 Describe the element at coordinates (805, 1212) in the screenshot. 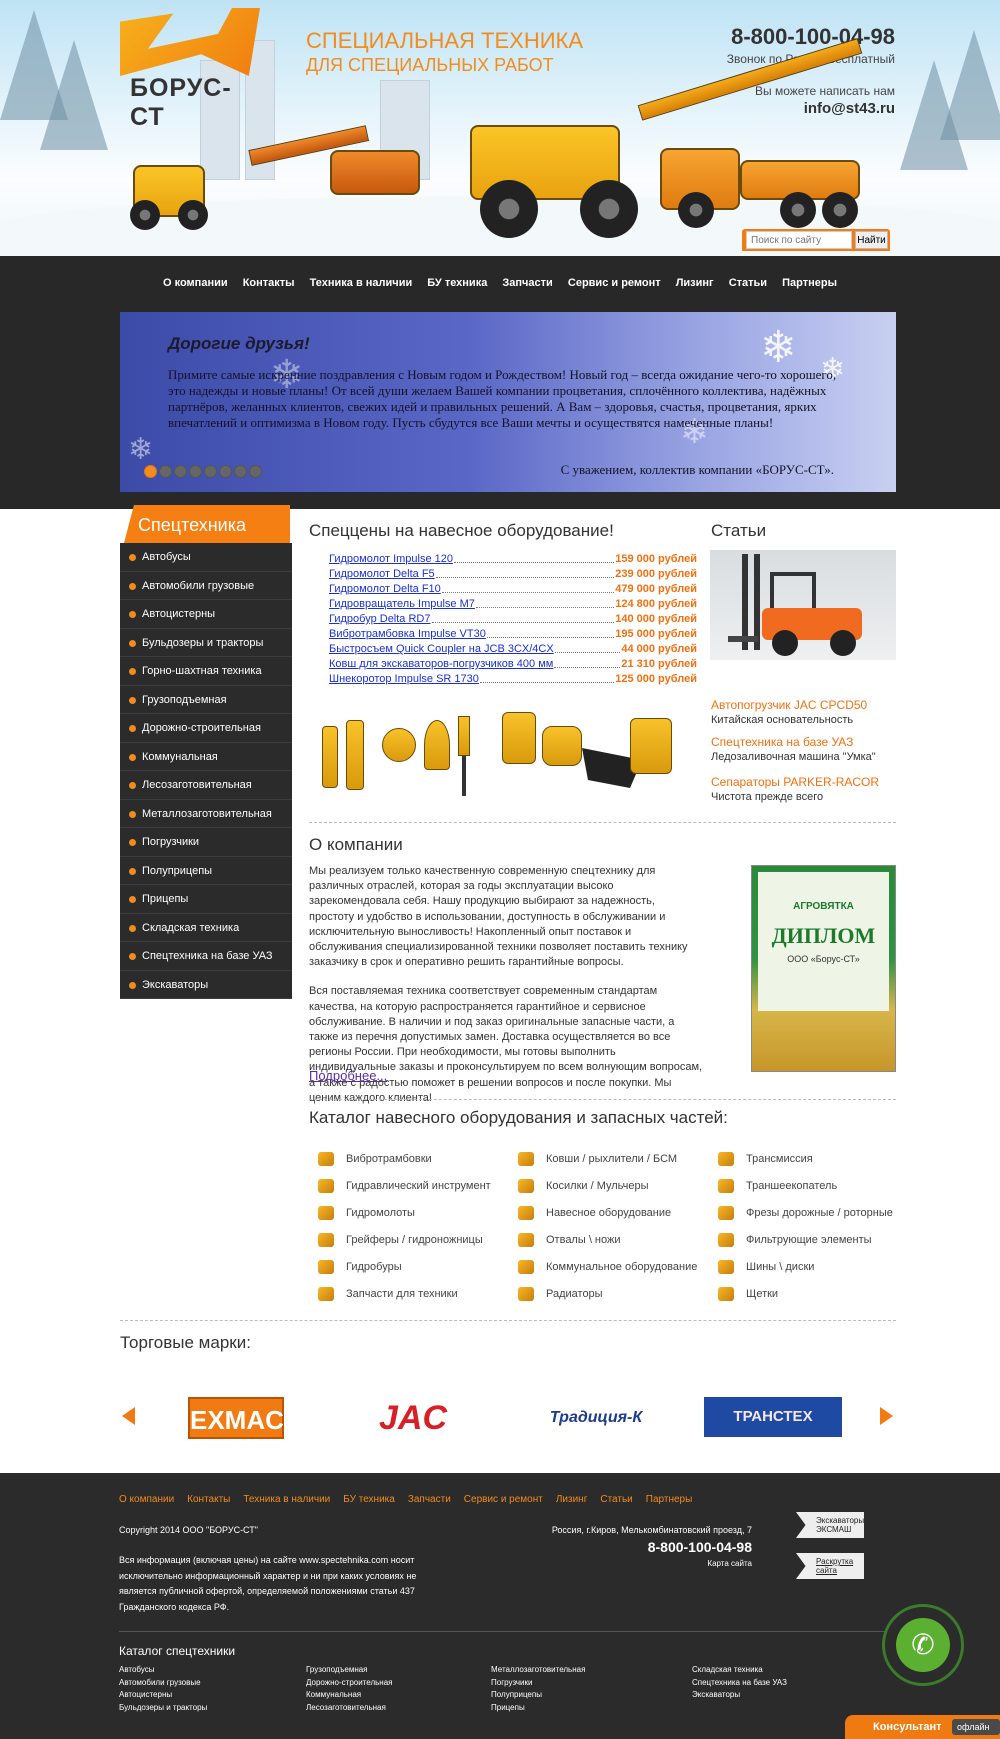

I see `catalog-item: Фрезы дорожные / роторные` at that location.